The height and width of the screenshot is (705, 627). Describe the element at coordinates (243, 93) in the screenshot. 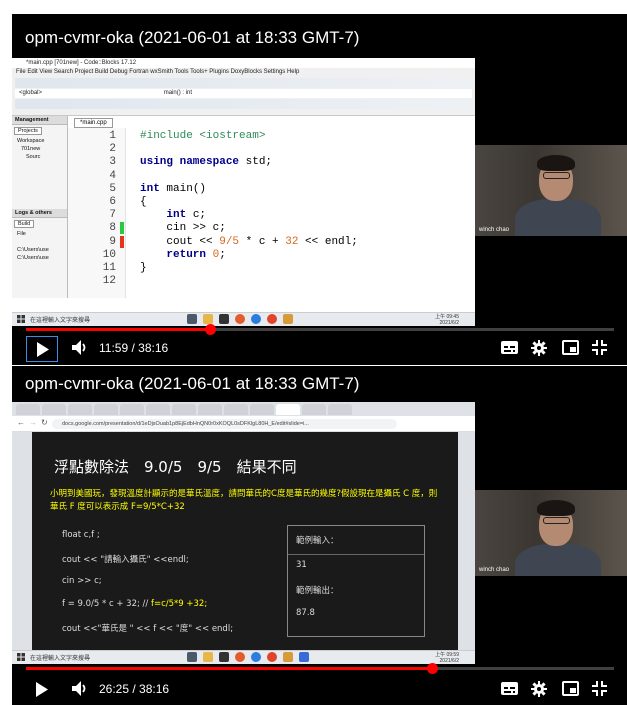

I see `ide-combo-row: <global> main() : int` at that location.